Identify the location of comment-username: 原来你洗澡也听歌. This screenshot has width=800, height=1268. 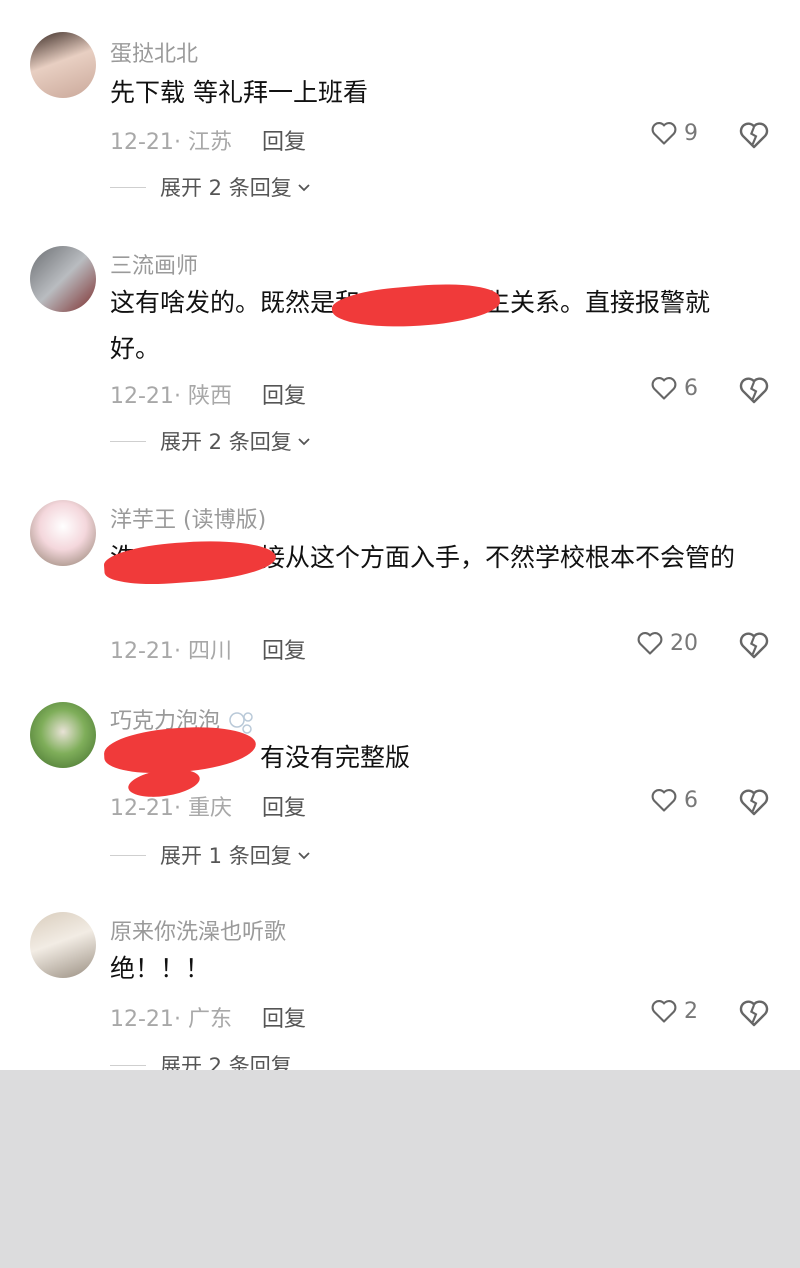
(198, 930).